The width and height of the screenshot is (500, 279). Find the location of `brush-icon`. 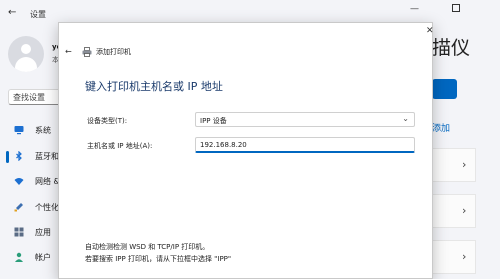

brush-icon is located at coordinates (18, 207).